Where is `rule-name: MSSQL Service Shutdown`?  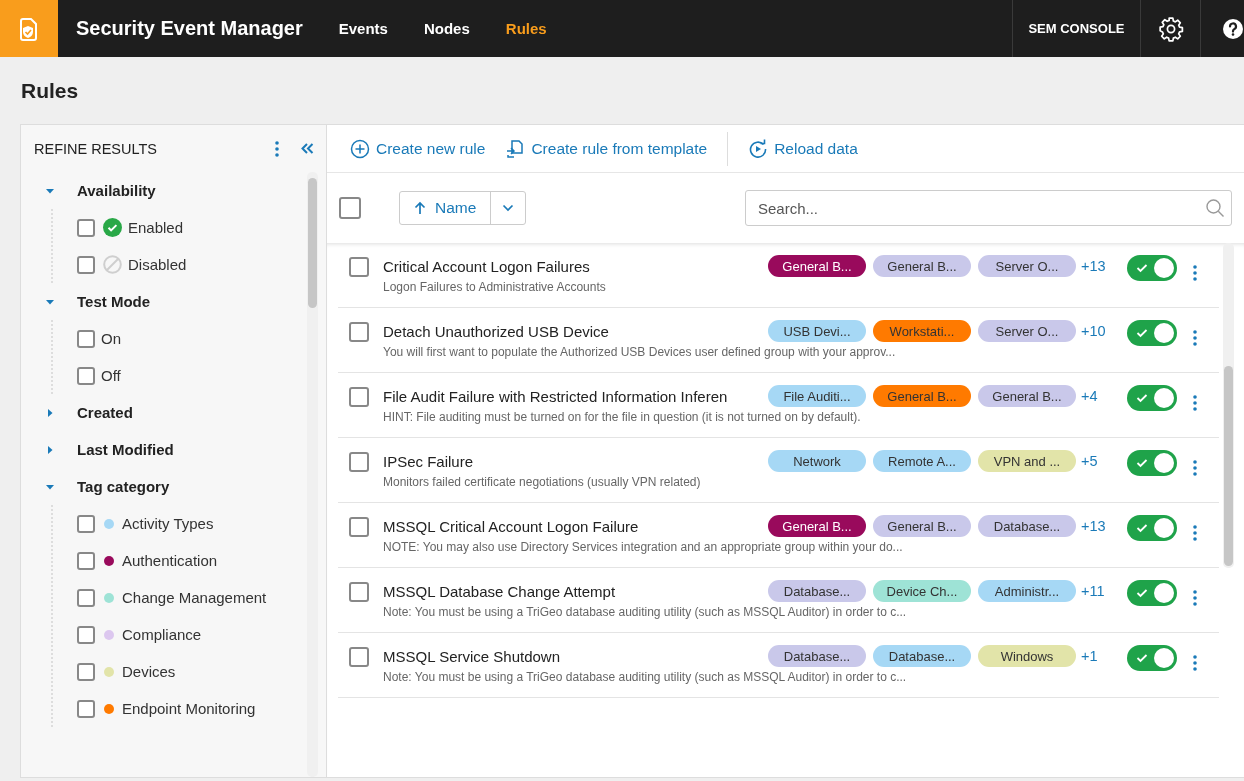
rule-name: MSSQL Service Shutdown is located at coordinates (472, 656).